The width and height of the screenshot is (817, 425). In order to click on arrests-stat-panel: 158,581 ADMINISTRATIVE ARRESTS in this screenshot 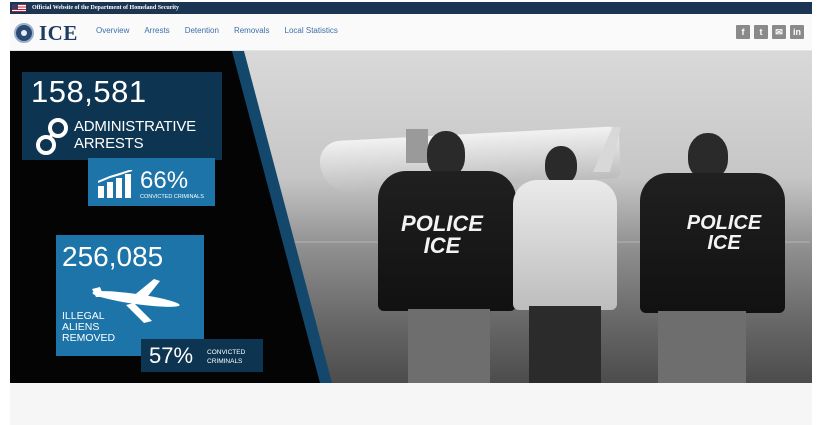, I will do `click(122, 116)`.